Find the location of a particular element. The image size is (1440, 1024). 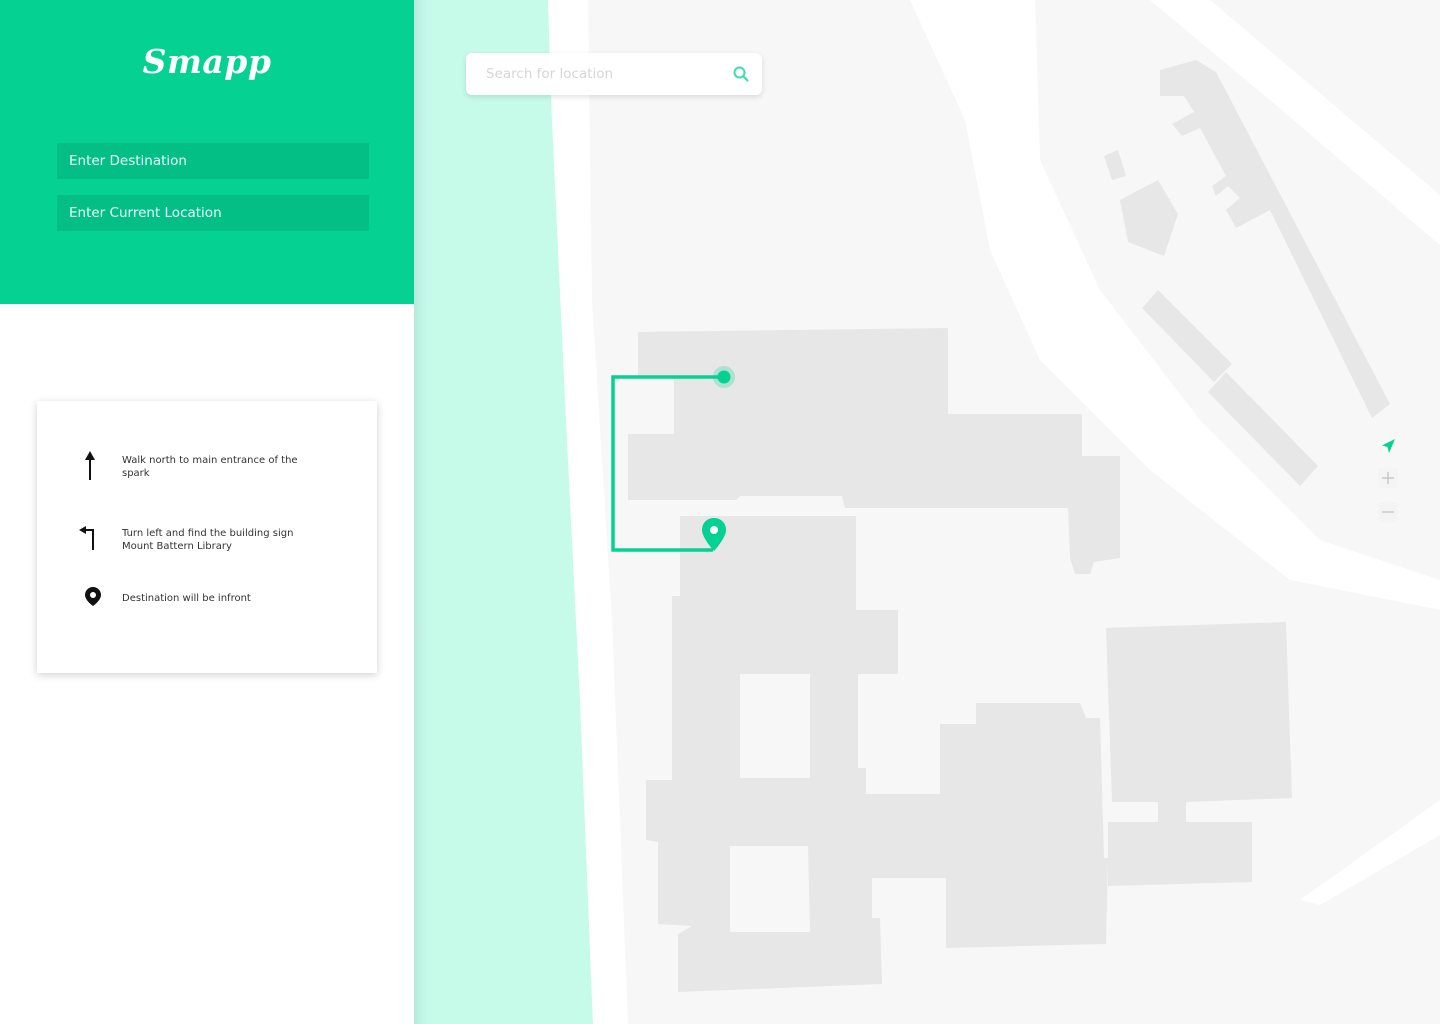

sidebar-header: Smapp is located at coordinates (207, 152).